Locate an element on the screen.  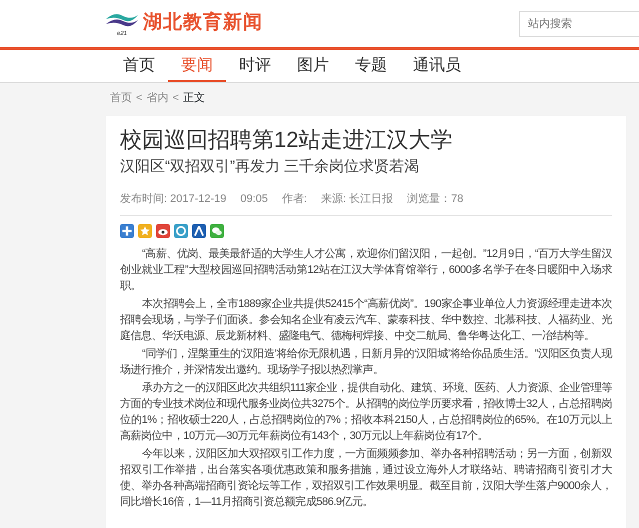
nav-tab: 首页 is located at coordinates (139, 66).